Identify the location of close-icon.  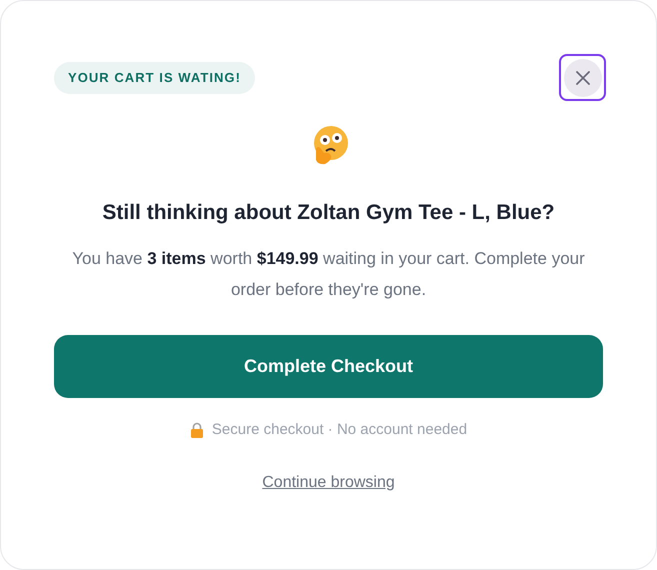
(583, 77).